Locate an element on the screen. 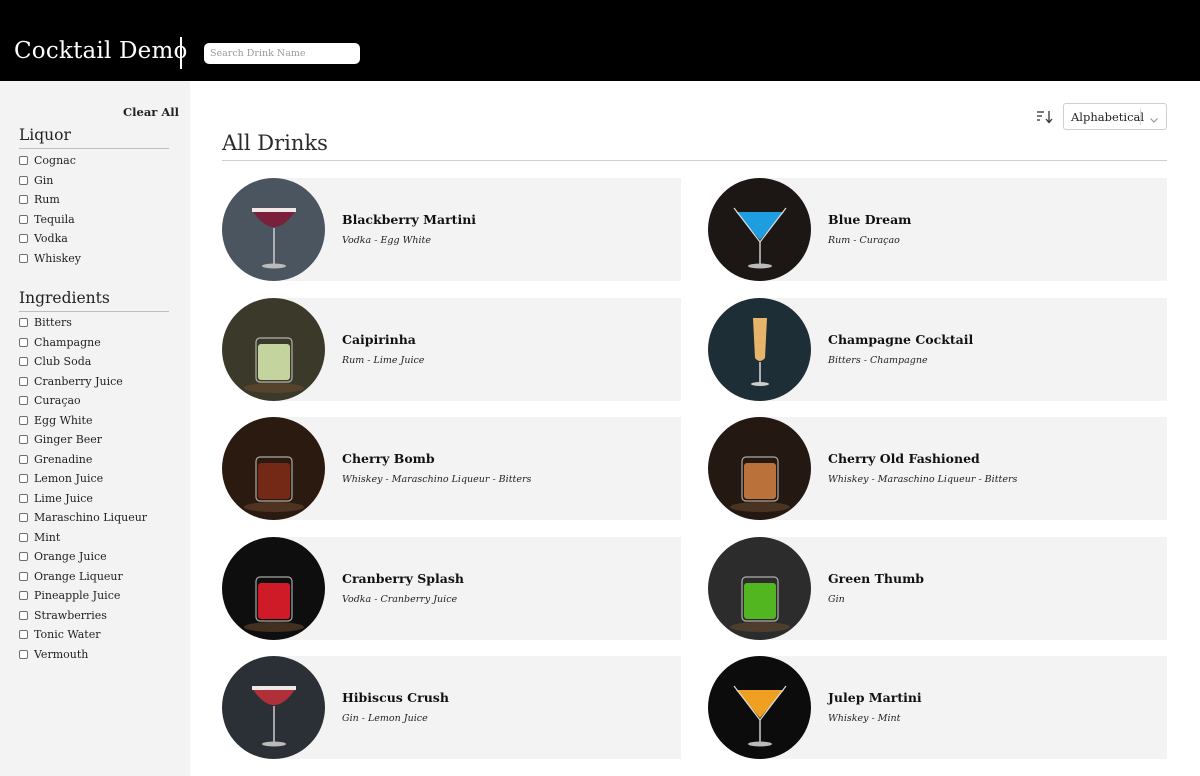 The image size is (1200, 776). drink-card: Green Thumb Gin is located at coordinates (937, 588).